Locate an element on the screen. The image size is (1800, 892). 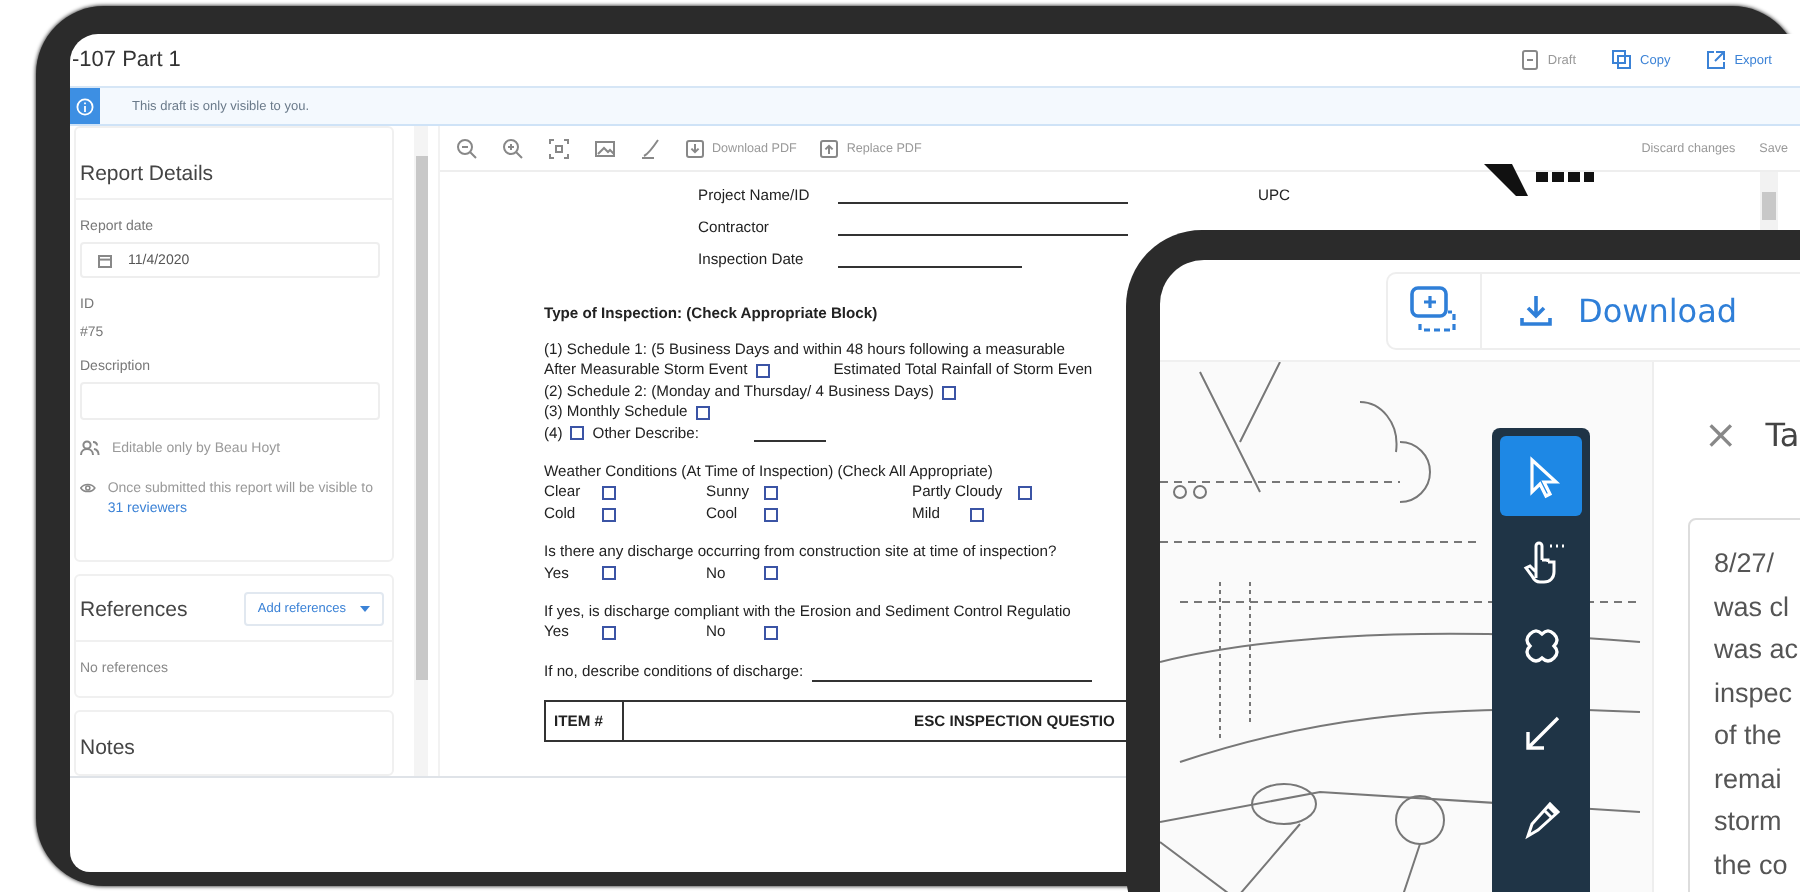
download-button: Download is located at coordinates (1640, 310).